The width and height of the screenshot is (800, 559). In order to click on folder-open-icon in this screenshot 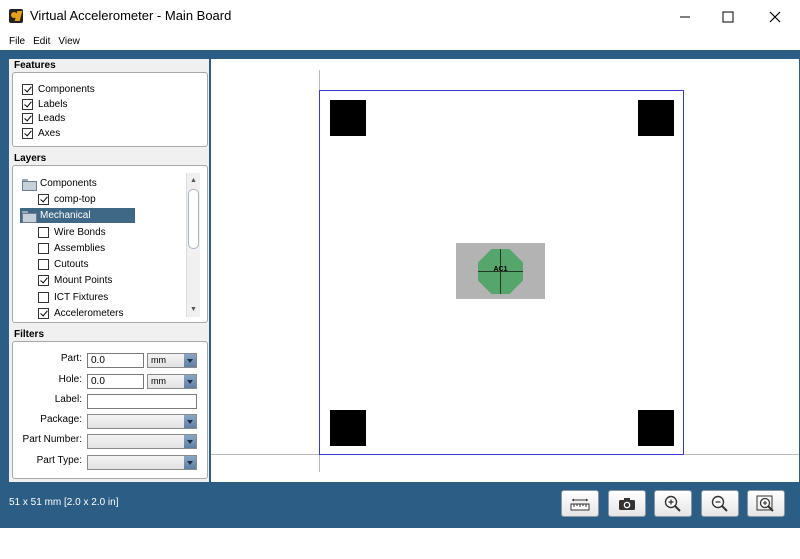, I will do `click(29, 216)`.